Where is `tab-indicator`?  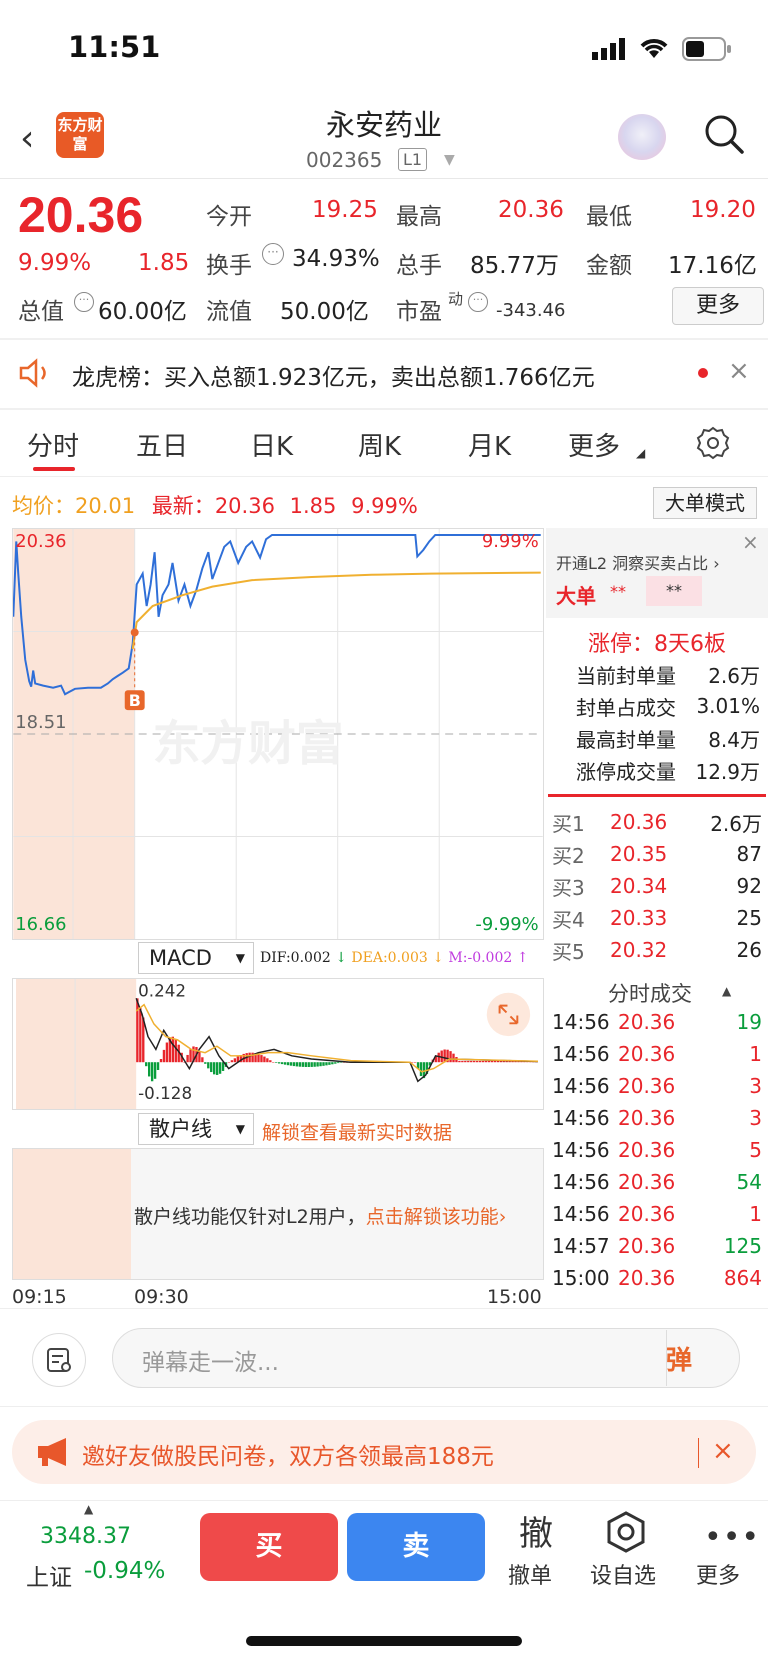
tab-indicator is located at coordinates (54, 469).